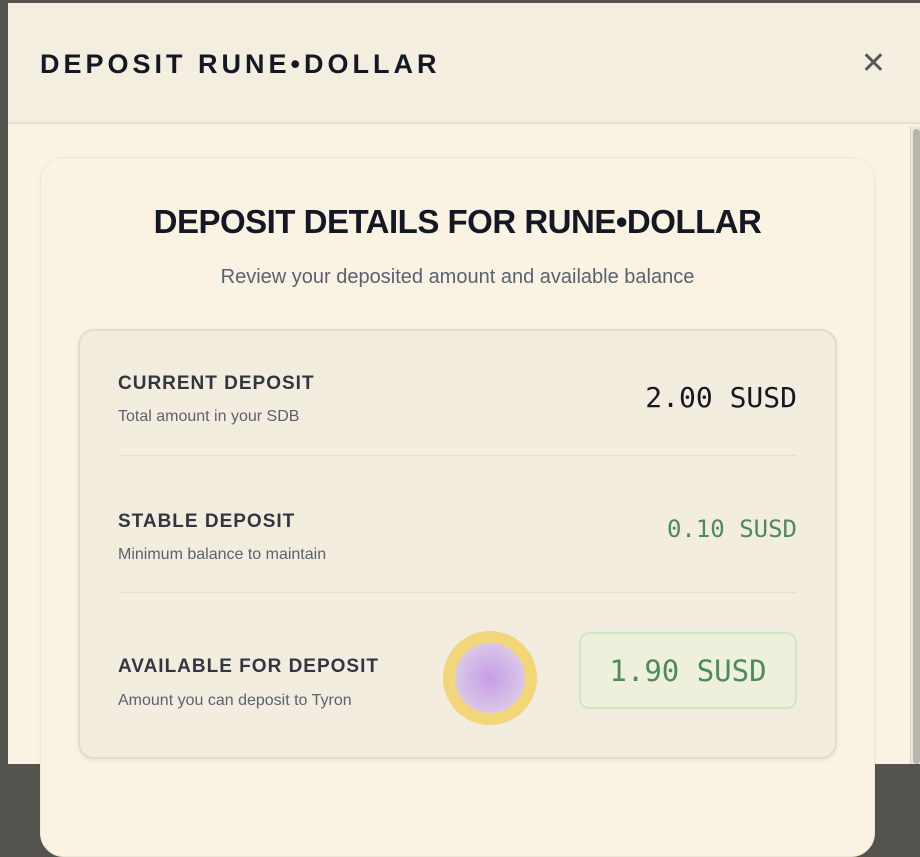 This screenshot has height=857, width=920. I want to click on scrollbar, so click(915, 445).